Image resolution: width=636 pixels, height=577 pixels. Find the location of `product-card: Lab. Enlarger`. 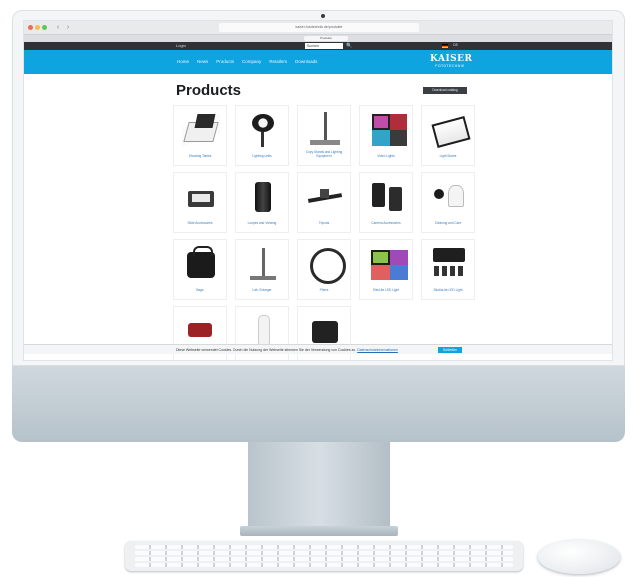

product-card: Lab. Enlarger is located at coordinates (262, 269).